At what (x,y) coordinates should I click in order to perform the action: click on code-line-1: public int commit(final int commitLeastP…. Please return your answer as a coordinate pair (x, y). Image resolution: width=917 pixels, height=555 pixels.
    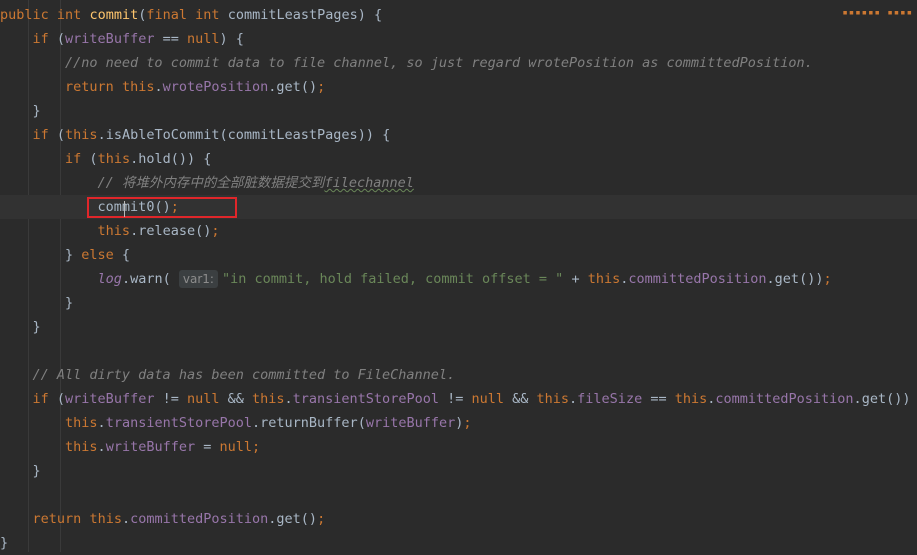
    Looking at the image, I should click on (458, 15).